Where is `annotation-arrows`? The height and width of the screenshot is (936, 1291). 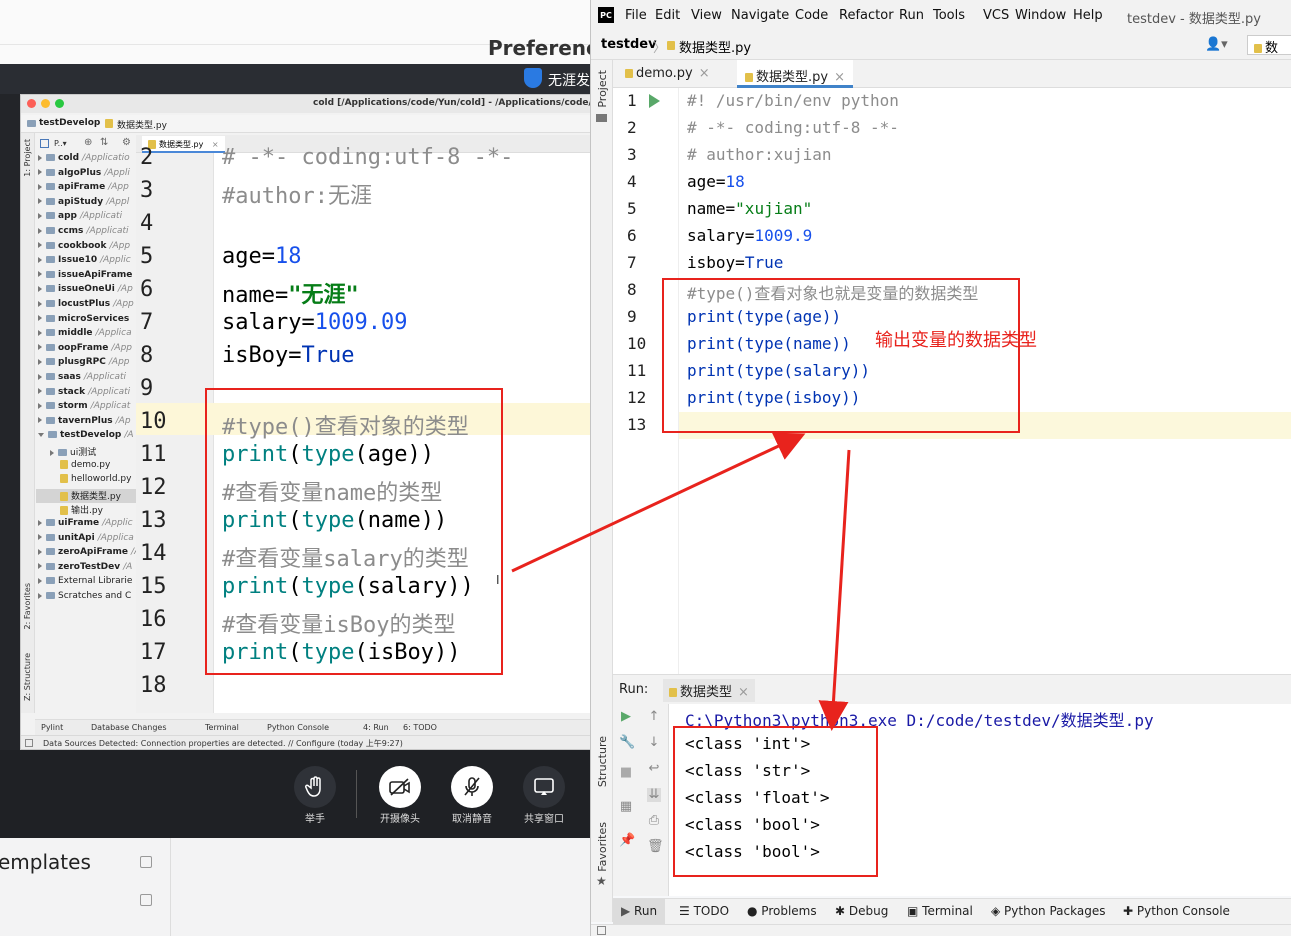 annotation-arrows is located at coordinates (681, 581).